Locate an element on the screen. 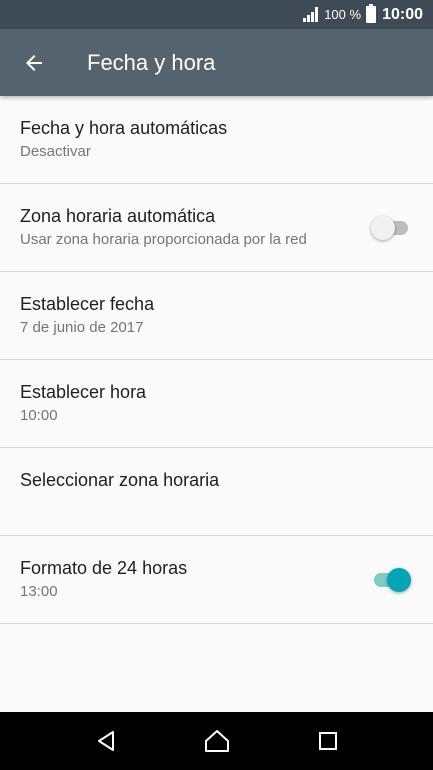  navigation-bar is located at coordinates (216, 741).